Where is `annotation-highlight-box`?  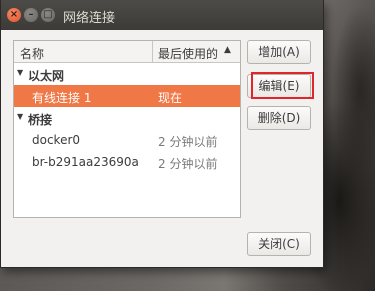
annotation-highlight-box is located at coordinates (282, 85).